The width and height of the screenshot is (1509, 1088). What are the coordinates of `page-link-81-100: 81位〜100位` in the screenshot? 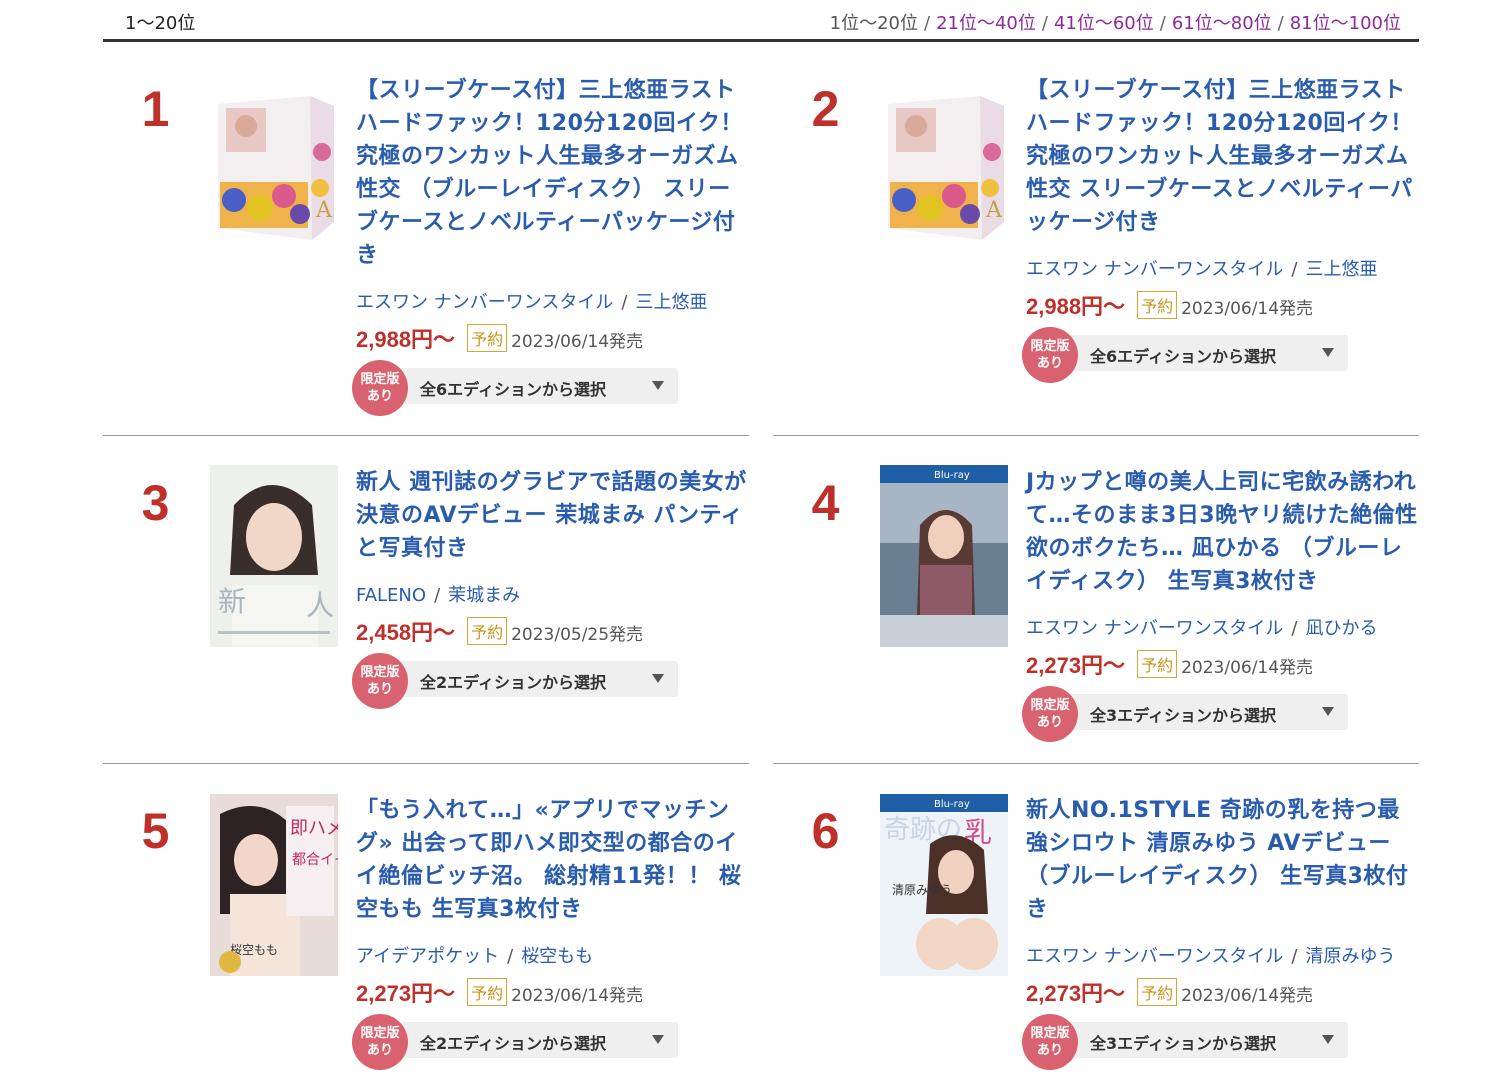 It's located at (1345, 23).